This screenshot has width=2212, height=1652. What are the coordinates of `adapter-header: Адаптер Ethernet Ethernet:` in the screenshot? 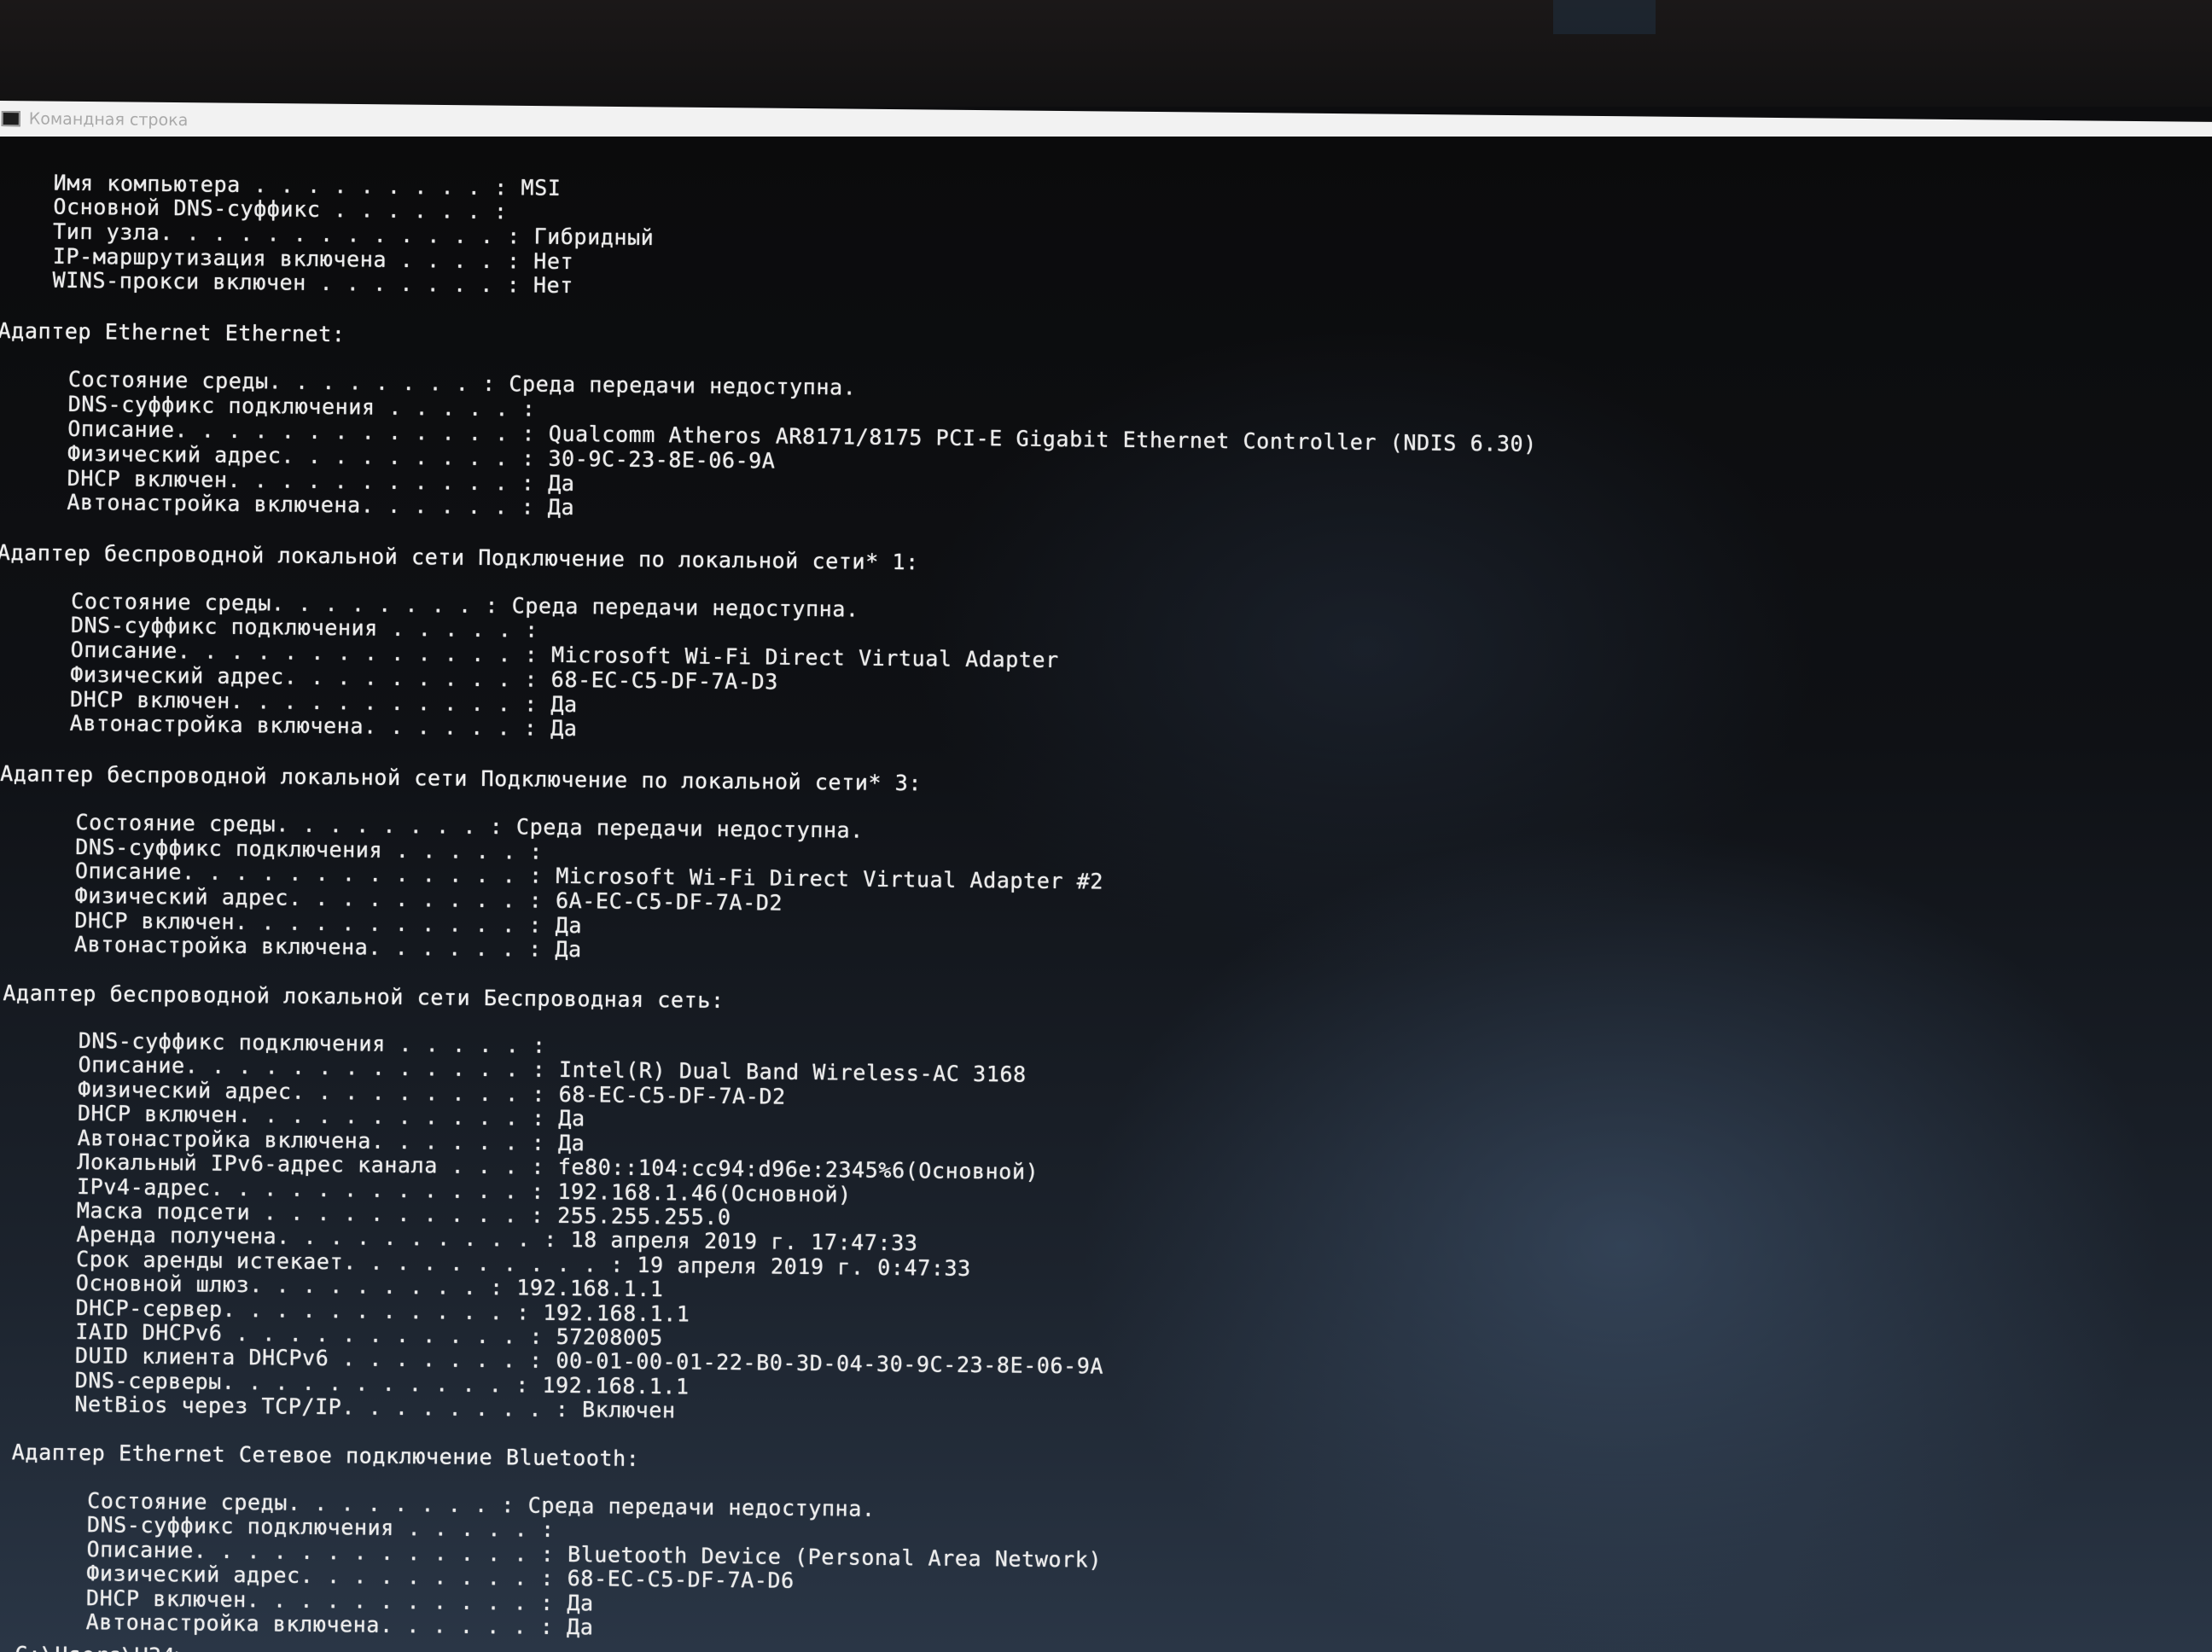 It's located at (173, 332).